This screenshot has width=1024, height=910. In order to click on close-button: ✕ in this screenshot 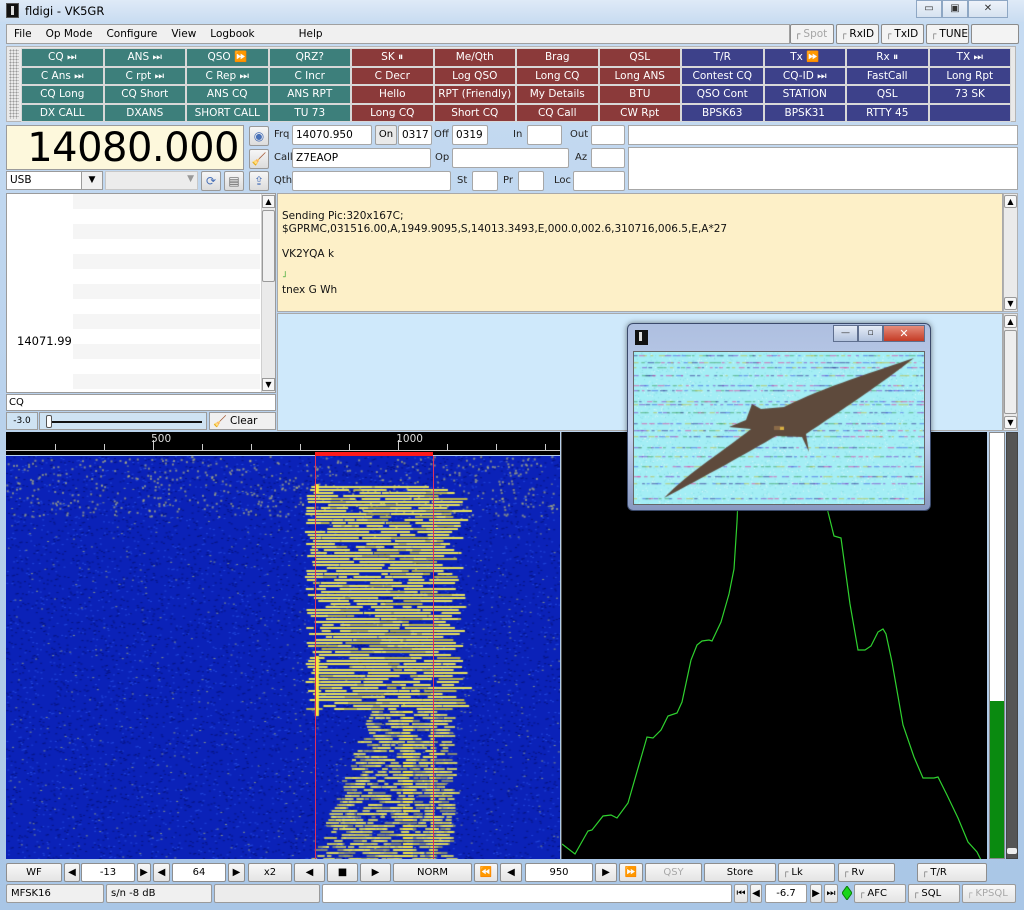, I will do `click(988, 9)`.